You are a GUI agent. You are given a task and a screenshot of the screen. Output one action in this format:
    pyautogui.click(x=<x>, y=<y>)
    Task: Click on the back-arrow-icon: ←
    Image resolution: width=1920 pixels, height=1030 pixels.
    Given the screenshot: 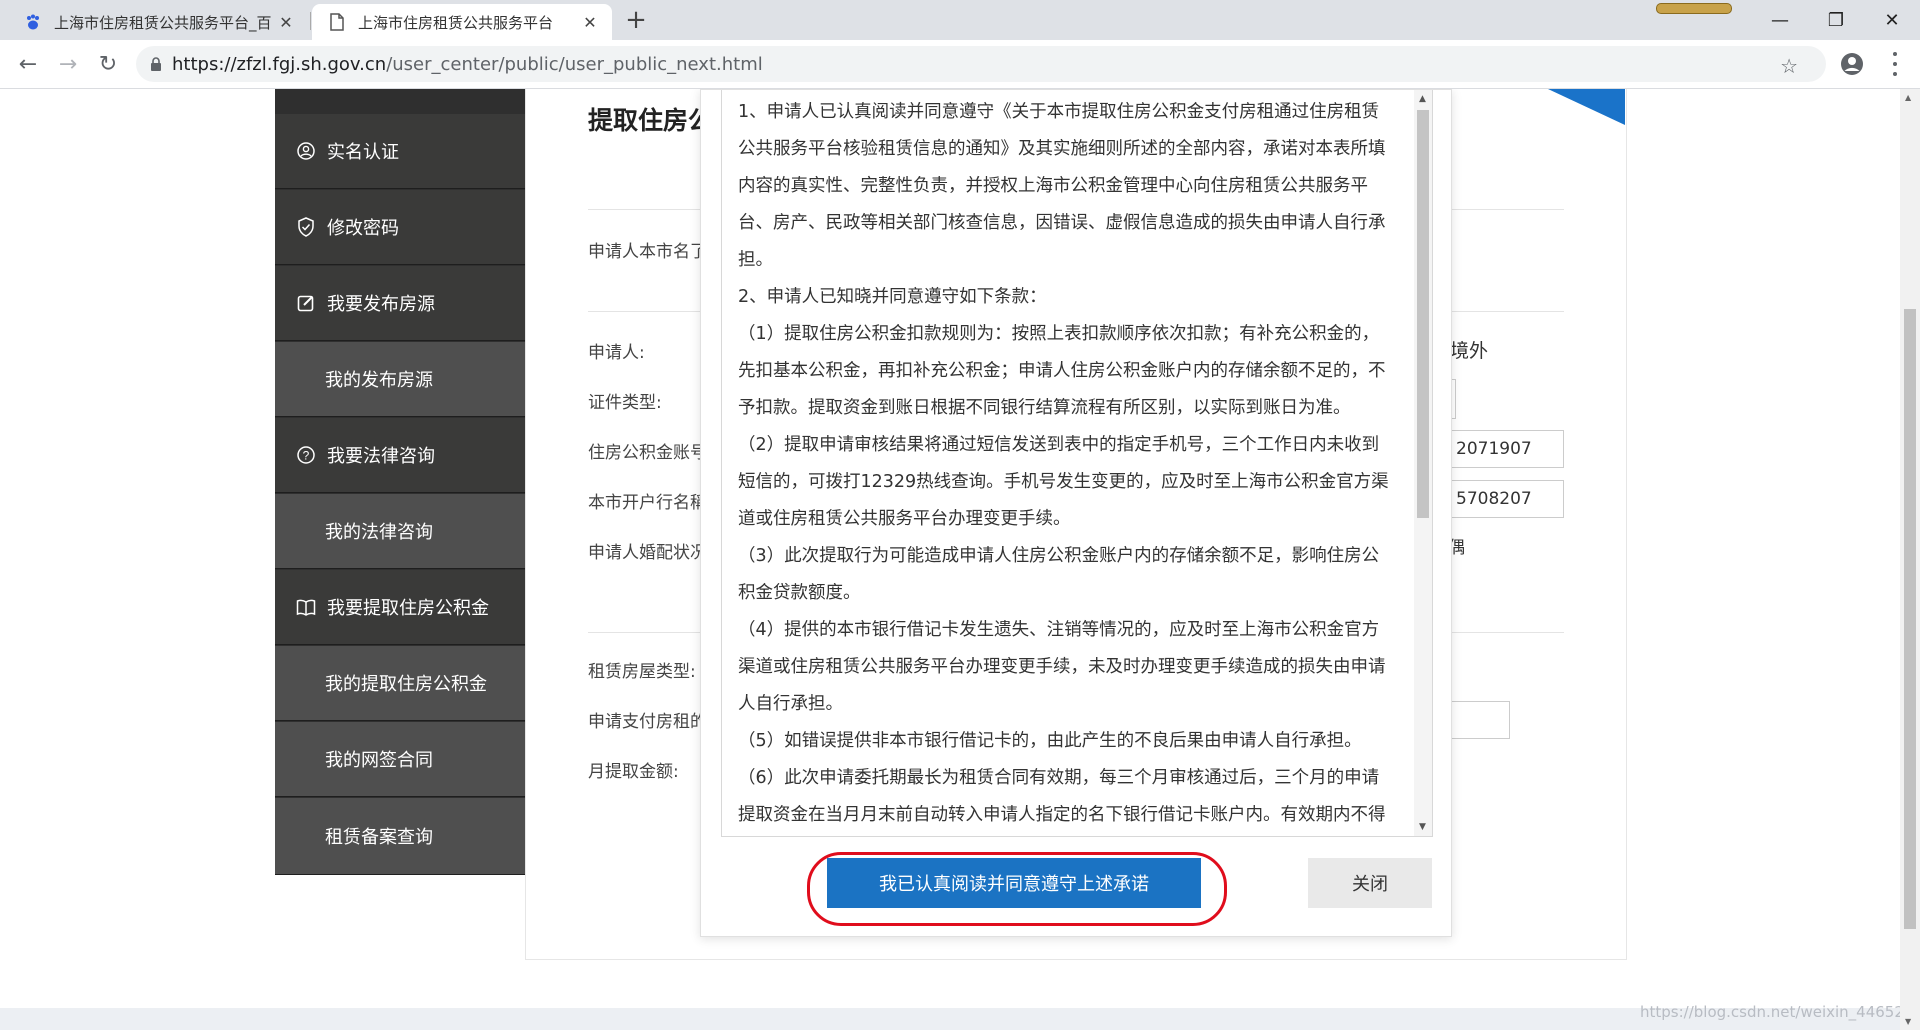 What is the action you would take?
    pyautogui.click(x=28, y=64)
    